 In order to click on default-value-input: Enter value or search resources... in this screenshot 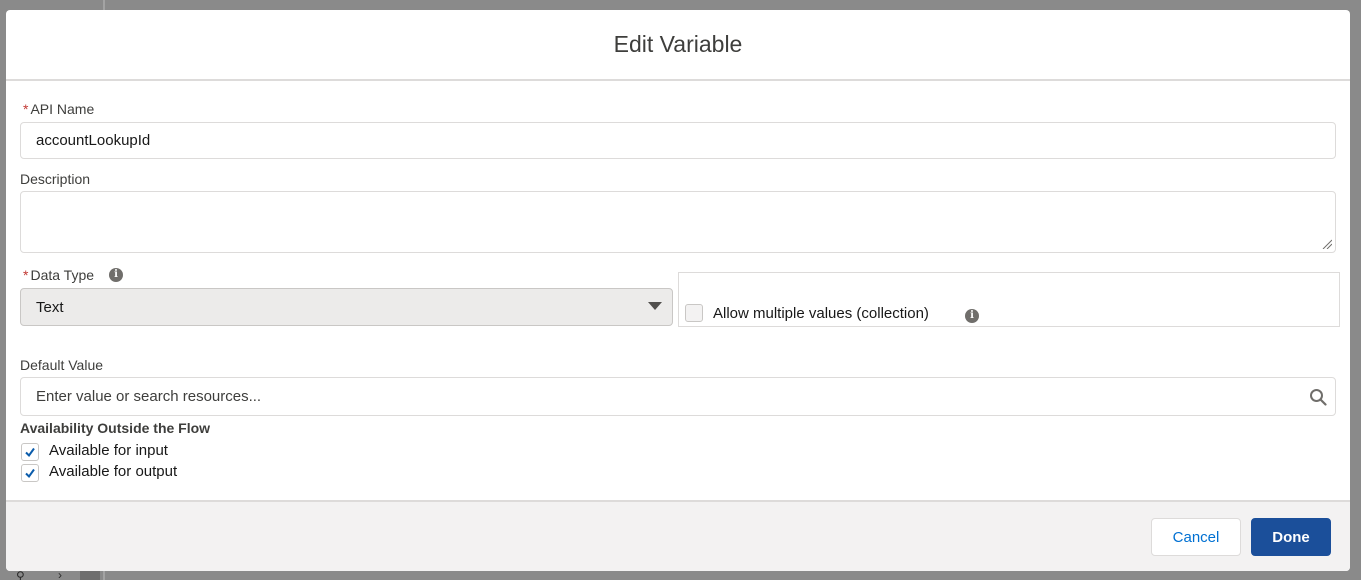, I will do `click(678, 396)`.